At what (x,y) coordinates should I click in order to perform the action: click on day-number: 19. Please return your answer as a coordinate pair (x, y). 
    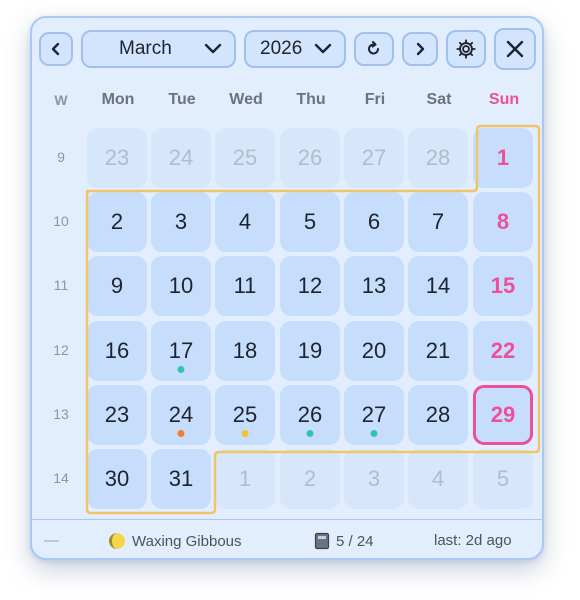
    Looking at the image, I should click on (310, 350).